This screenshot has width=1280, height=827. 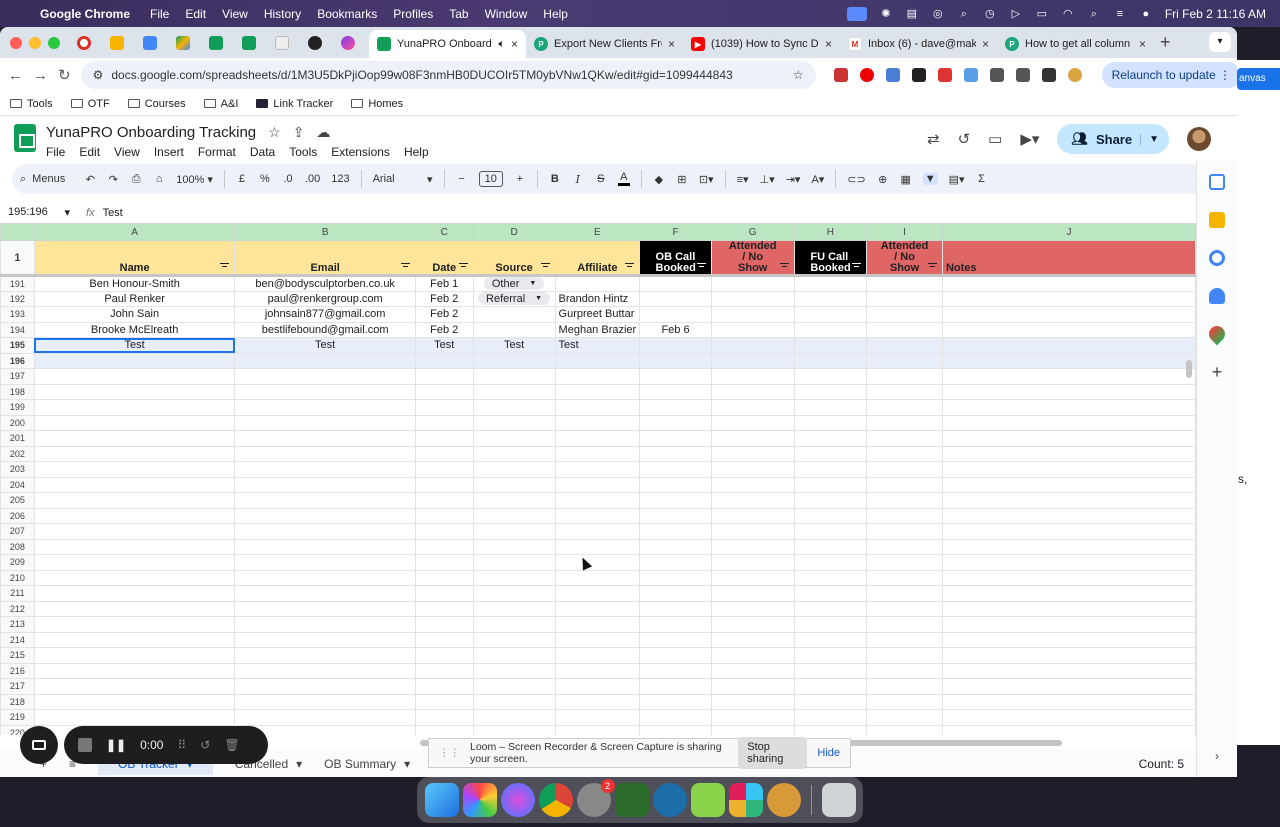 I want to click on cloud-status-icon: ☁, so click(x=323, y=132).